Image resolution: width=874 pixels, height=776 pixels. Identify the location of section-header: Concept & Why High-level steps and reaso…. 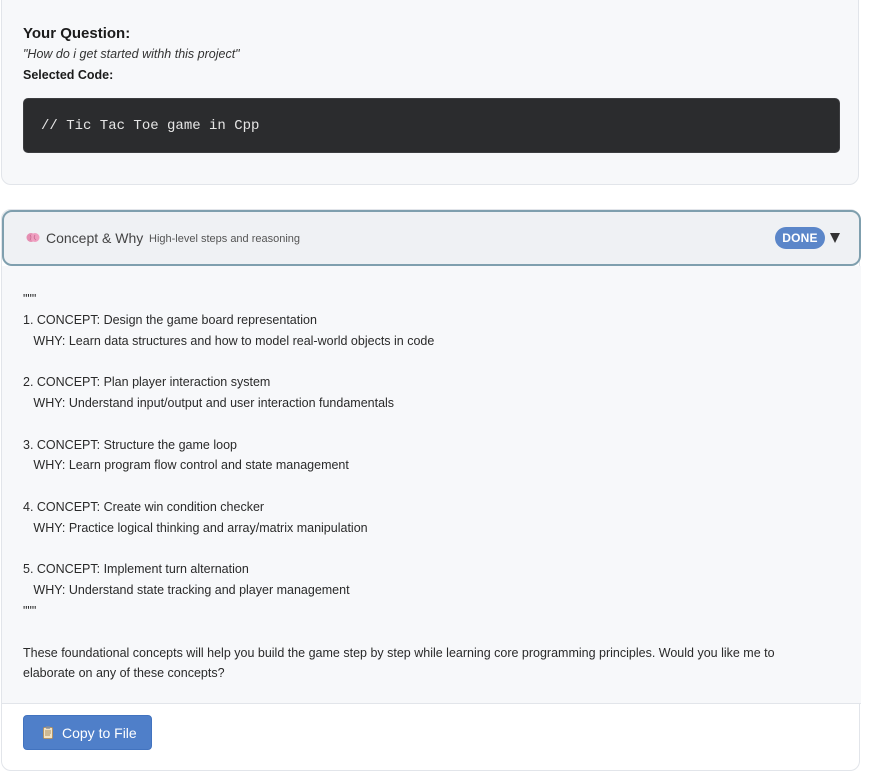
(431, 238).